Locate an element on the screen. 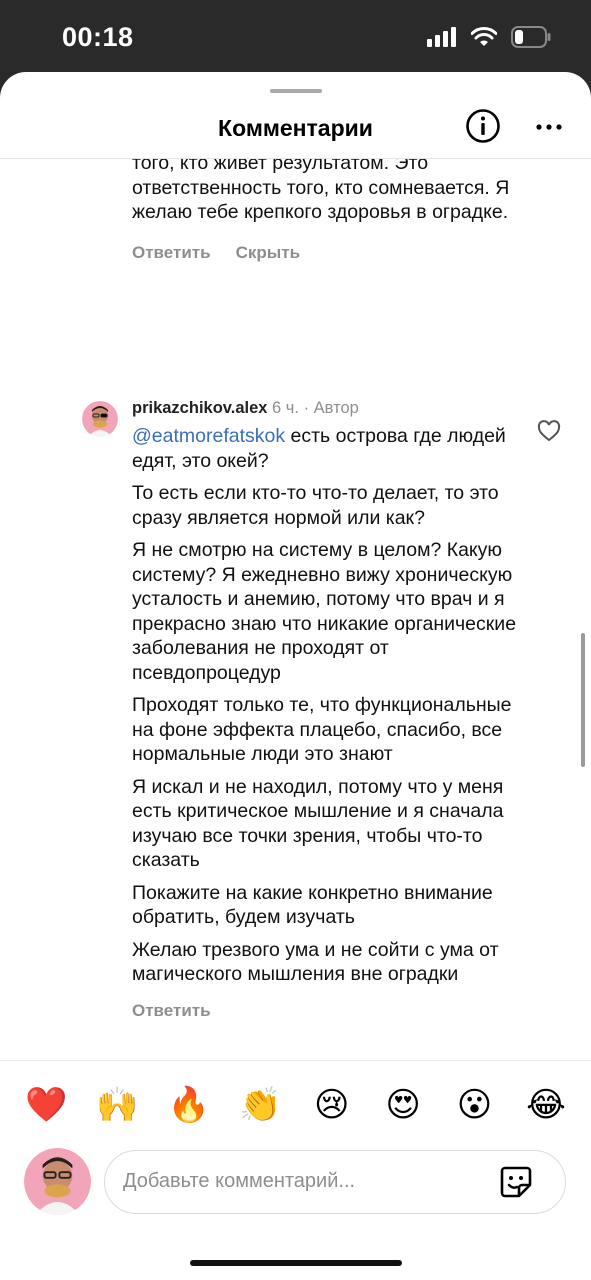 The width and height of the screenshot is (591, 1280). sticker-icon is located at coordinates (516, 1182).